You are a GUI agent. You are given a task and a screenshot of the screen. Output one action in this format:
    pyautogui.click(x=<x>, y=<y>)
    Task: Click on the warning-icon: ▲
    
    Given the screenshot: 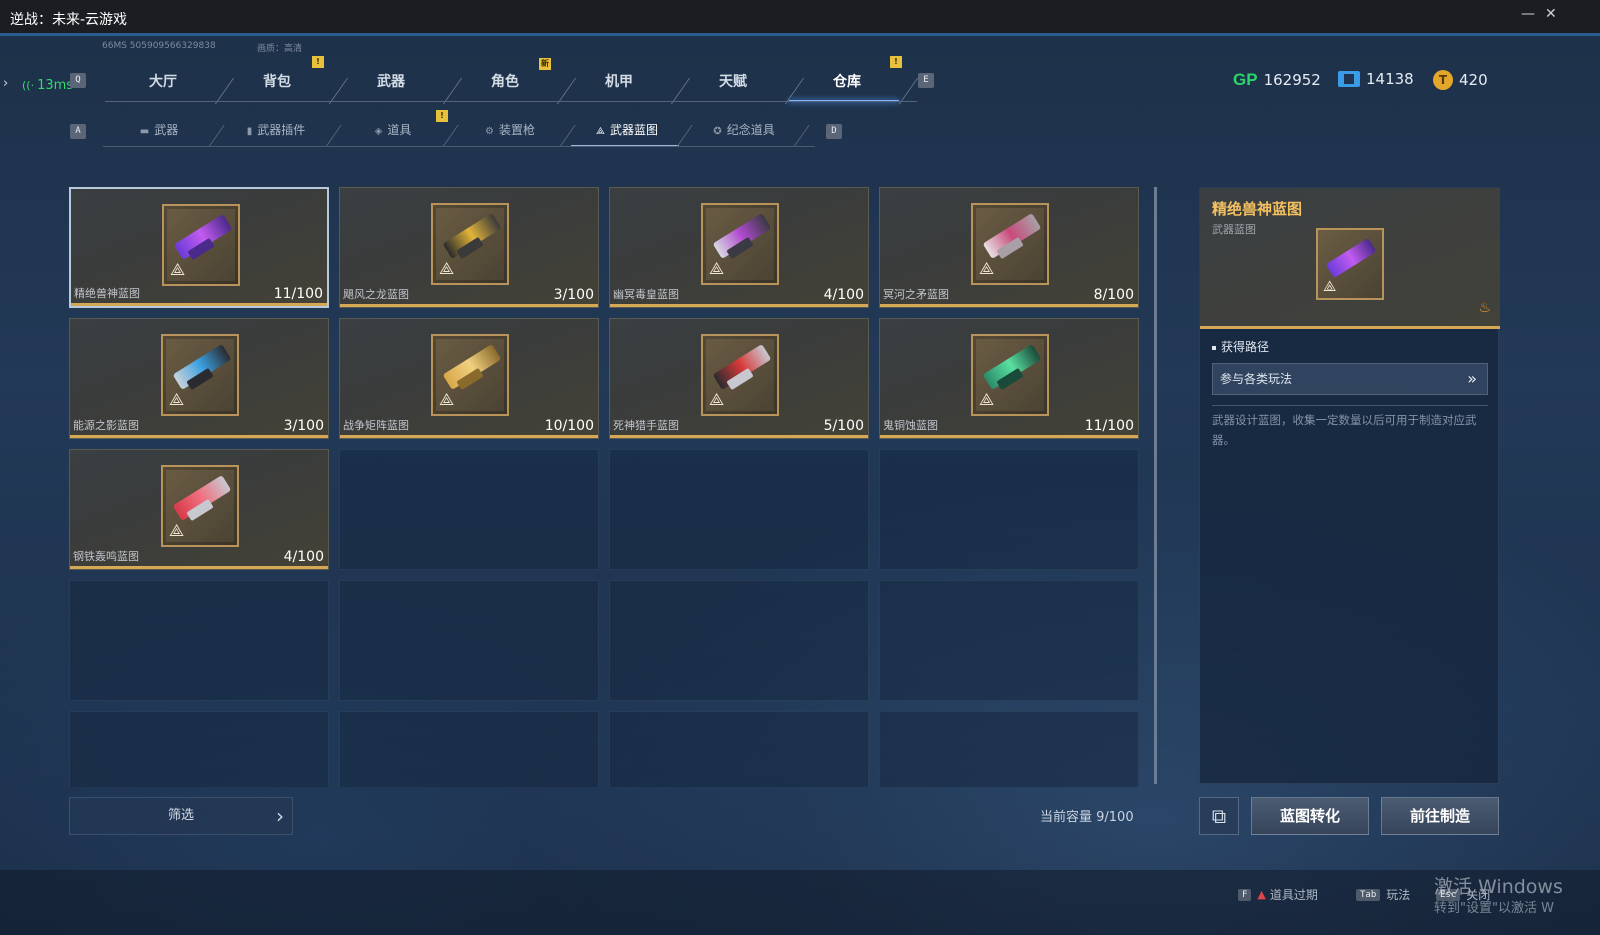 What is the action you would take?
    pyautogui.click(x=1261, y=894)
    